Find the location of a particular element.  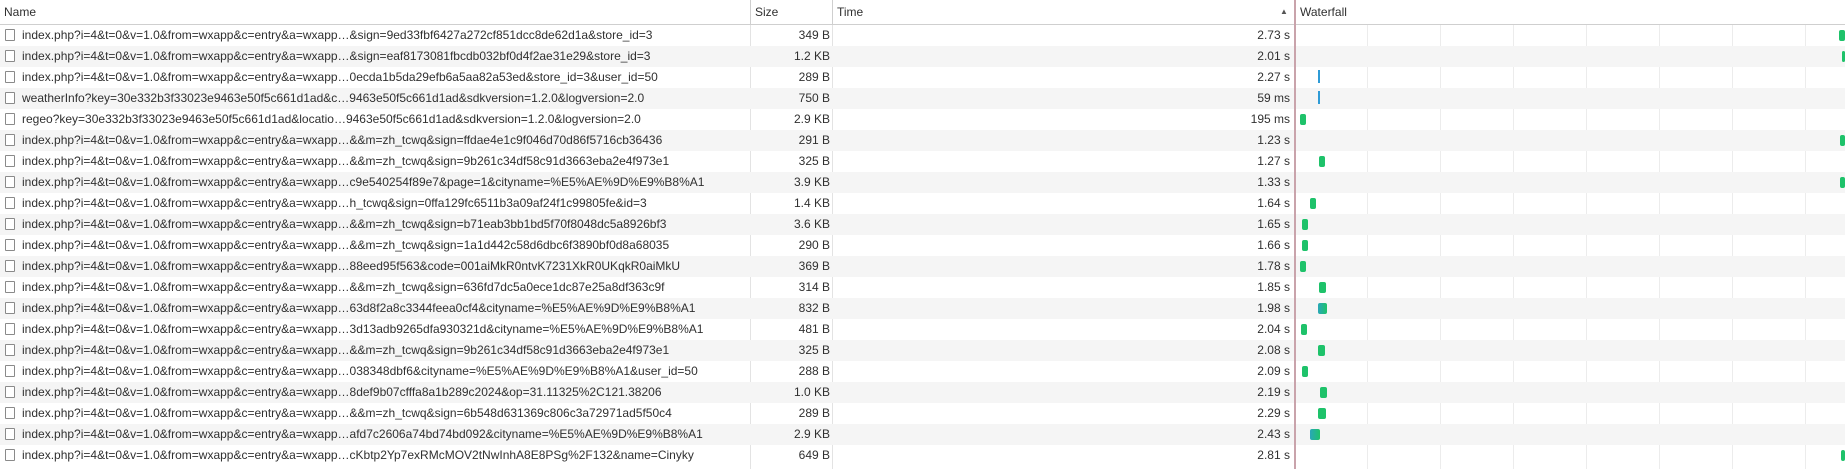

request-time: 1.23 s is located at coordinates (1273, 140).